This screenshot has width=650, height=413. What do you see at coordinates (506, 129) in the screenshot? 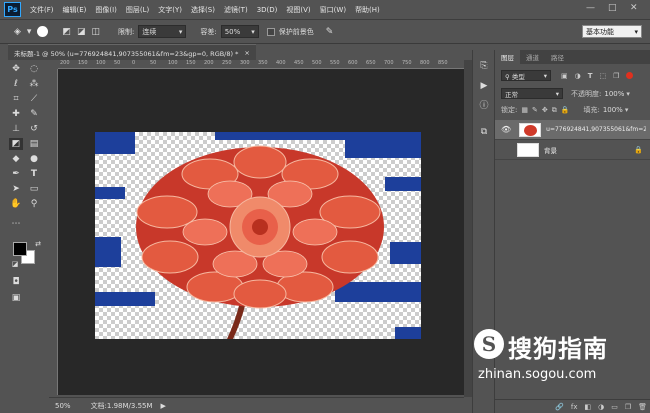
I see `visibility-eye-icon: 👁` at bounding box center [506, 129].